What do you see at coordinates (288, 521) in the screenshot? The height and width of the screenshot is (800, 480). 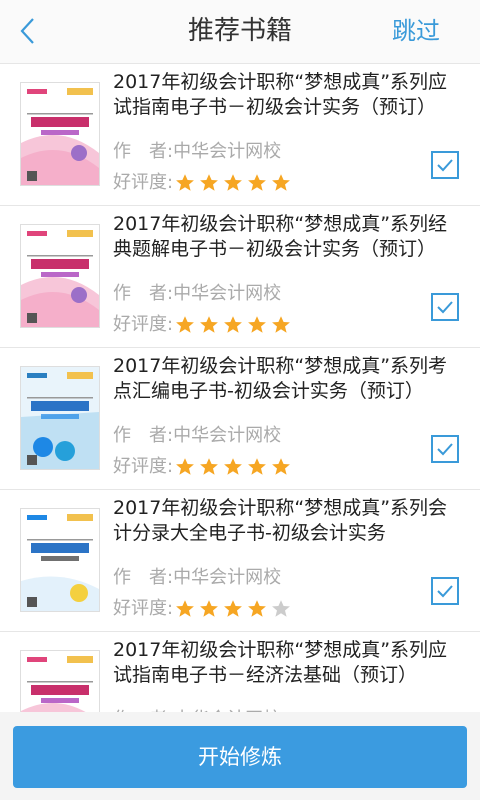 I see `book-title: 2017年初级会计职称“梦想成真”系列会计分录大全电子书-初级会计实务` at bounding box center [288, 521].